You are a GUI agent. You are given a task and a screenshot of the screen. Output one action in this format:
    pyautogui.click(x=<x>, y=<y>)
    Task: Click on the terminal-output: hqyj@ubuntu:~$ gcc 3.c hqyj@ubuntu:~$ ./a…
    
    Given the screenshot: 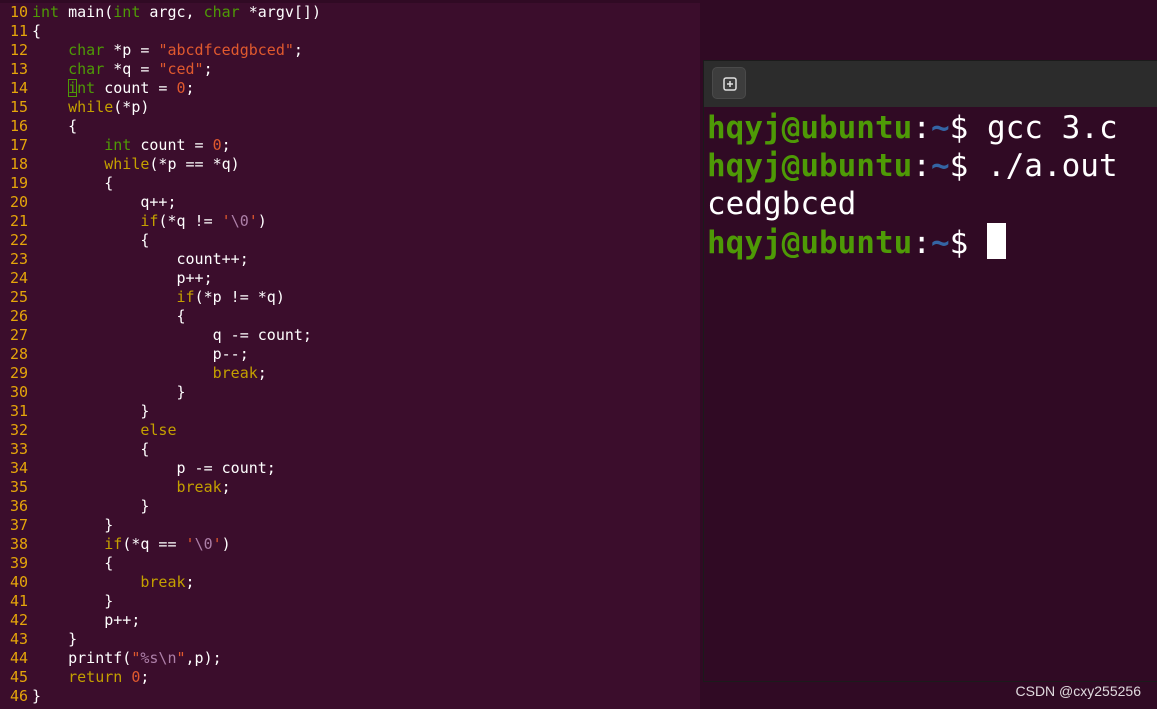 What is the action you would take?
    pyautogui.click(x=932, y=185)
    